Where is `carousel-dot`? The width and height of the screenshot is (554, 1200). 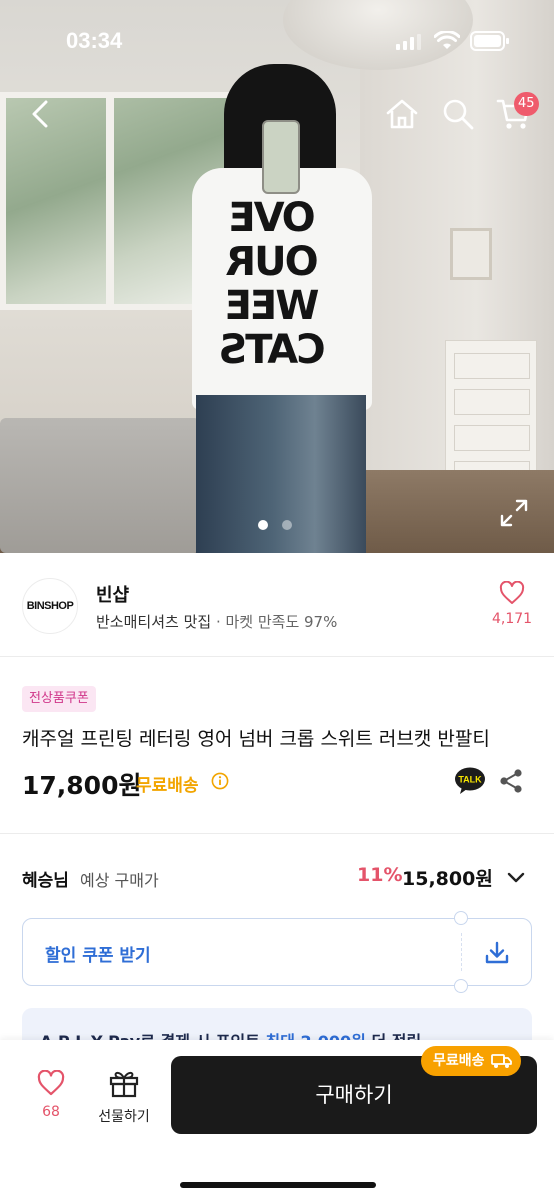
carousel-dot is located at coordinates (287, 525).